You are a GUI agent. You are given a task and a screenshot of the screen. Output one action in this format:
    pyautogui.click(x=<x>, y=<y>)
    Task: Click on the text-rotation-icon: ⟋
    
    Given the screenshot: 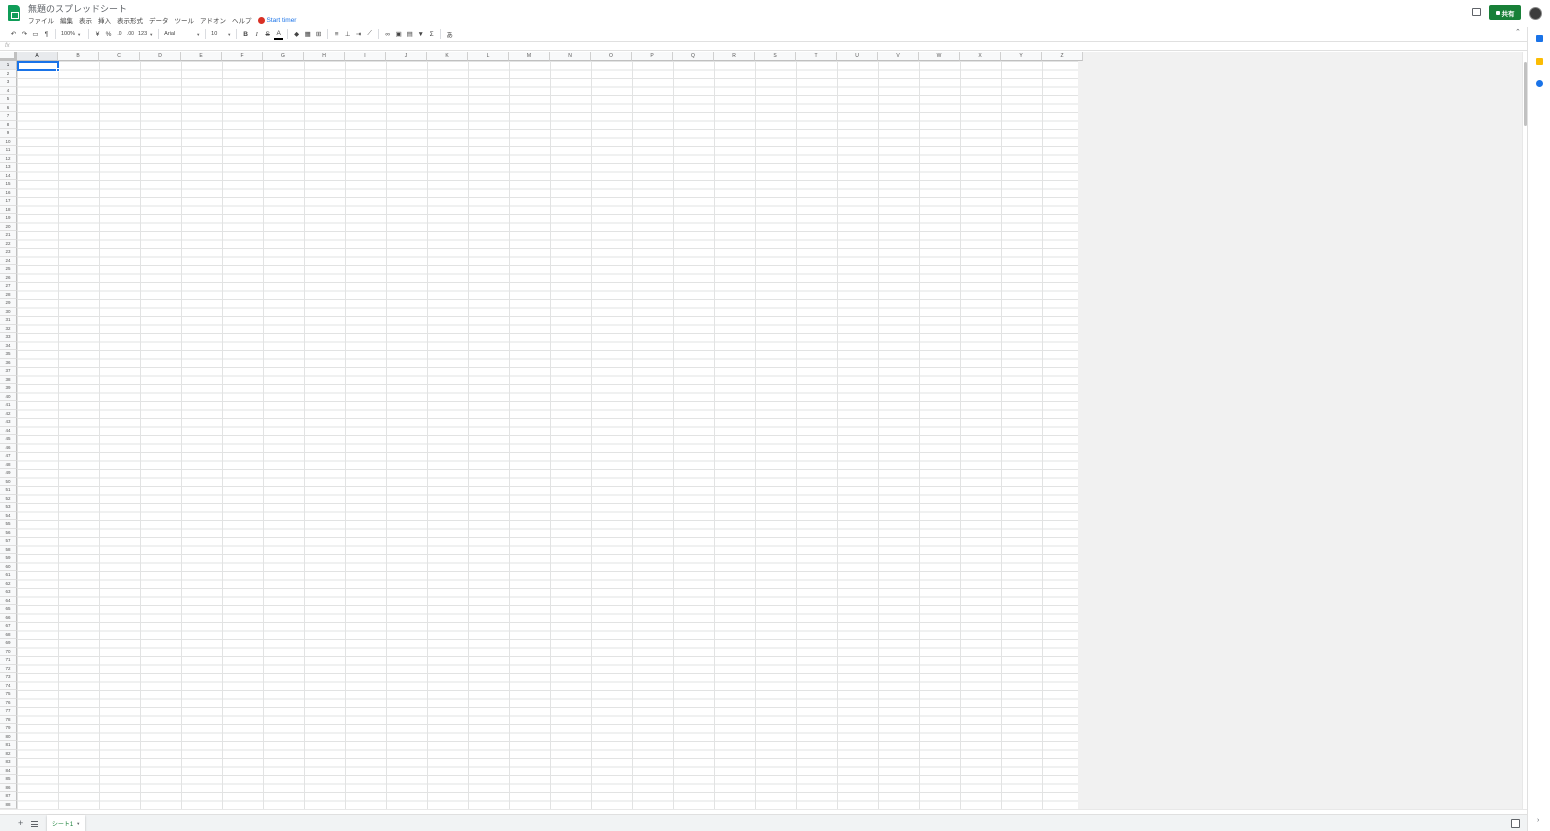 What is the action you would take?
    pyautogui.click(x=369, y=34)
    